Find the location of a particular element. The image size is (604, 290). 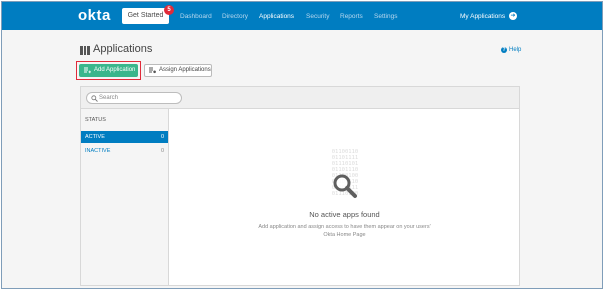

help-circle-icon: ? is located at coordinates (504, 50).